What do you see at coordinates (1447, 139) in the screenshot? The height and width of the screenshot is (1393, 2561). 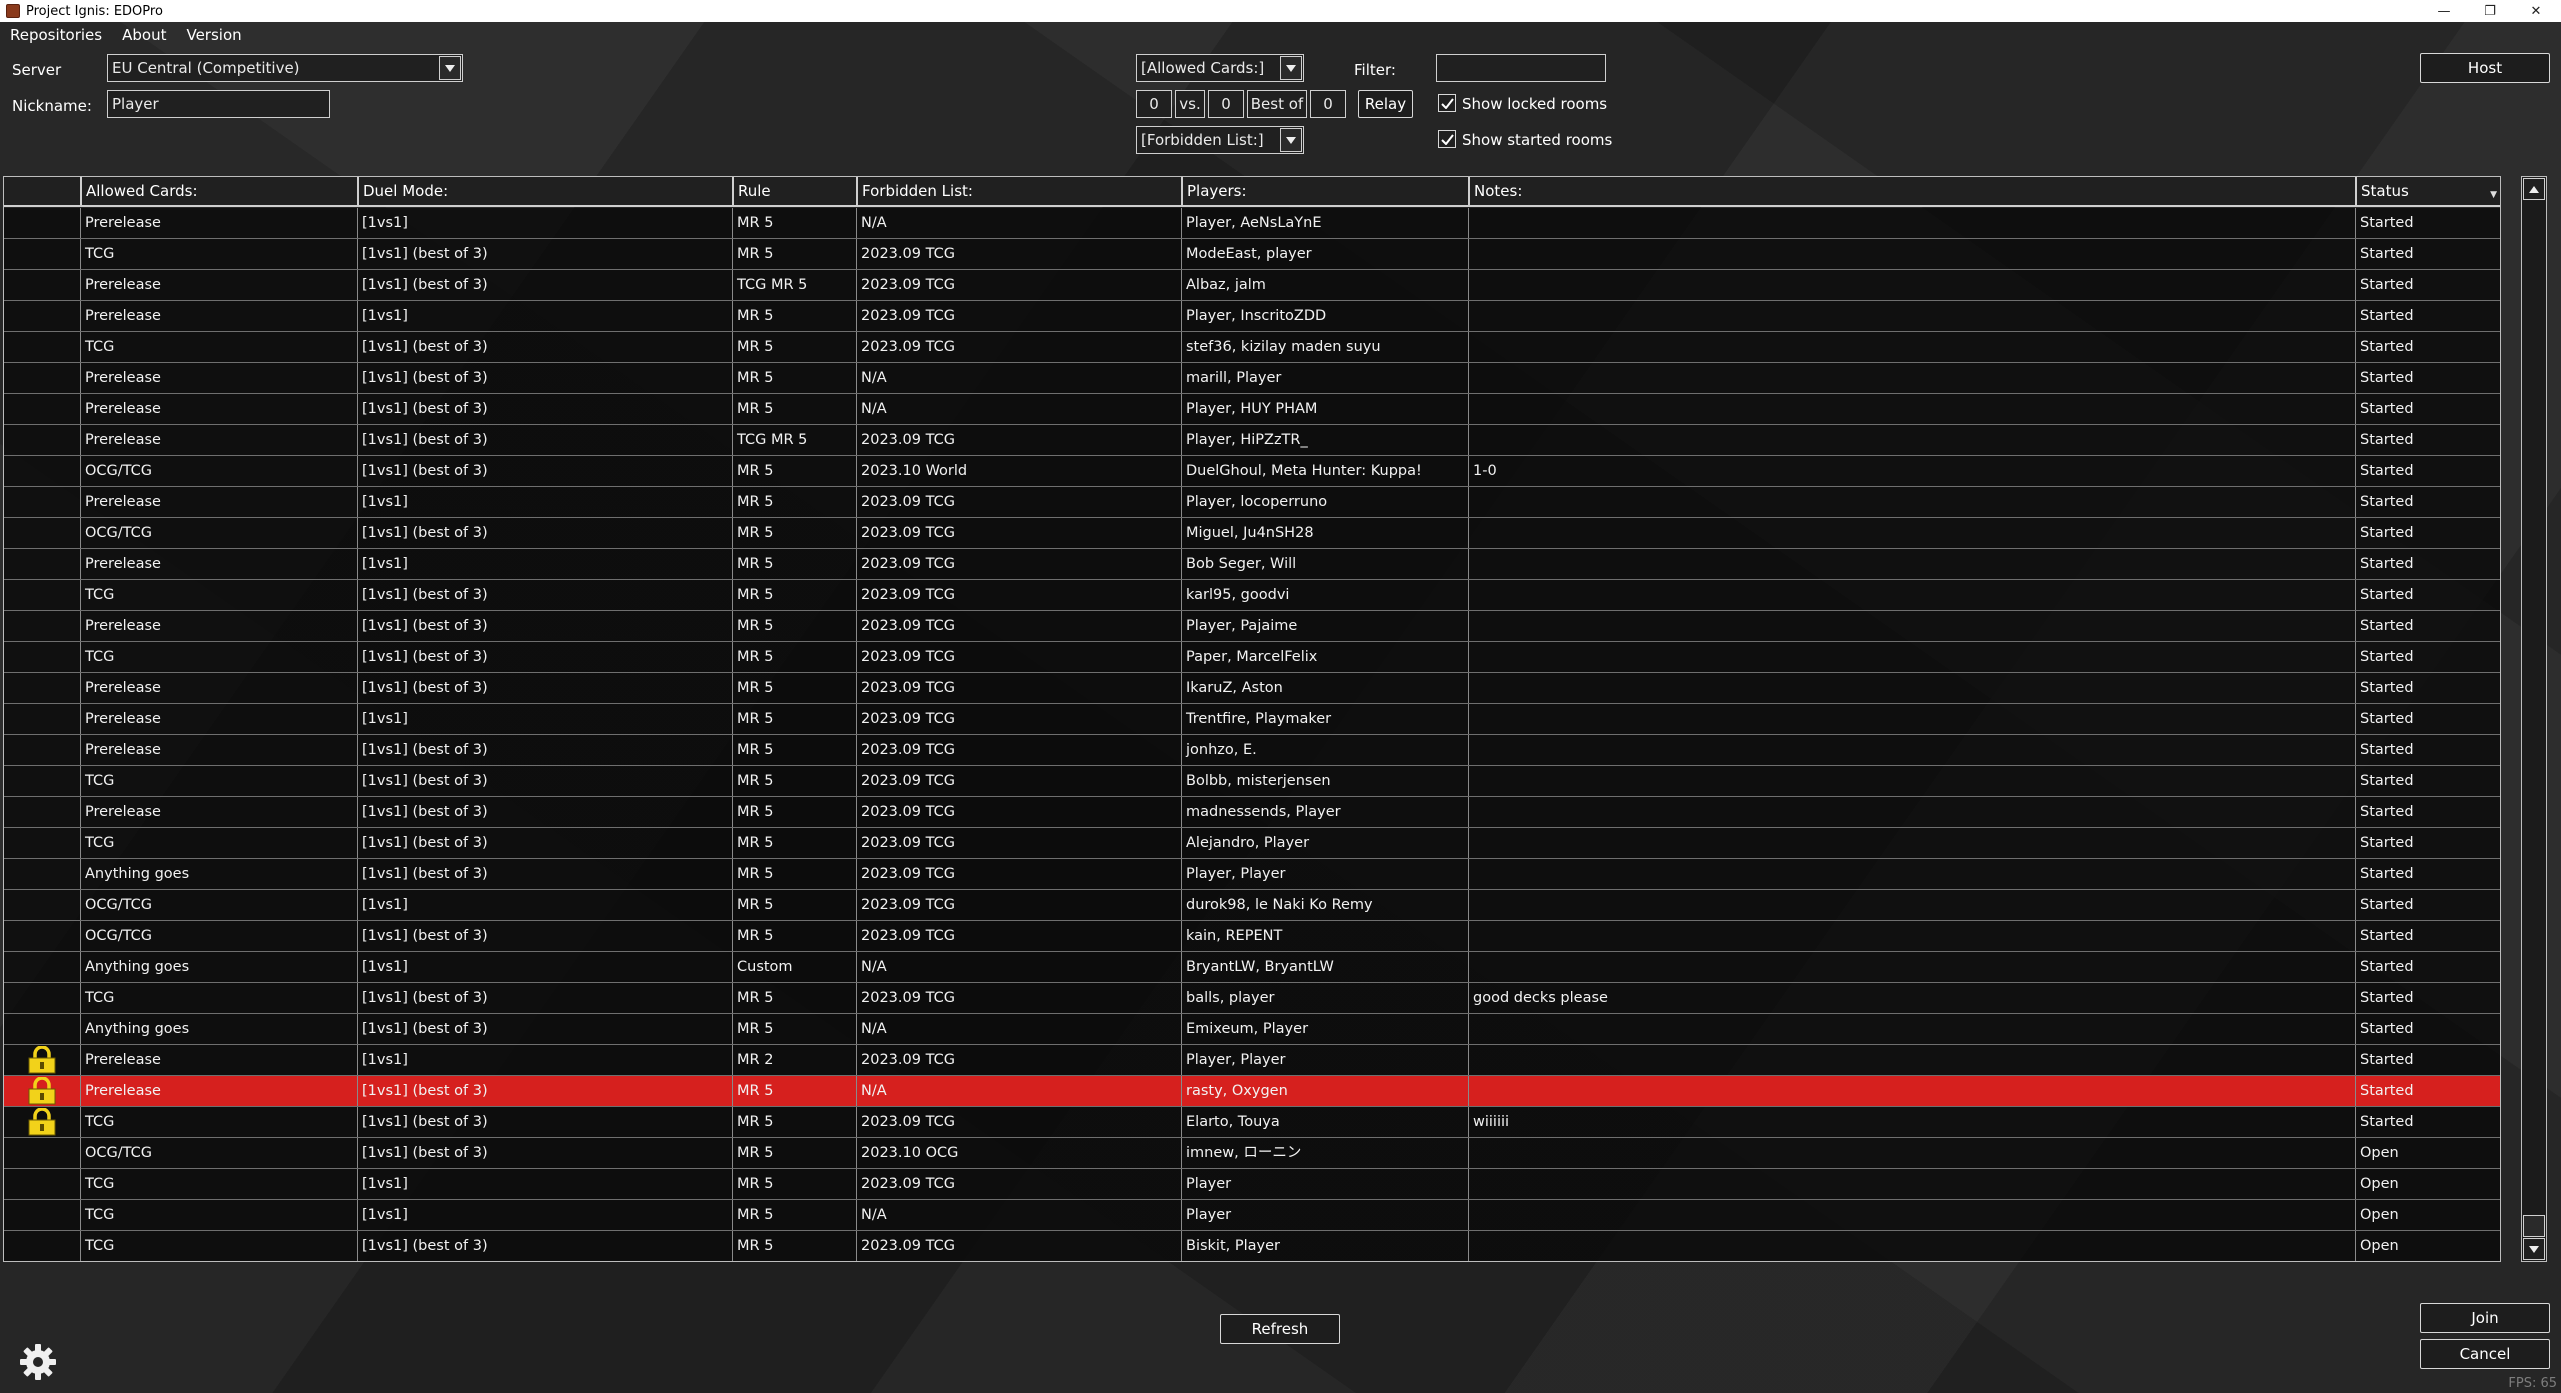 I see `show-started-rooms-checkbox` at bounding box center [1447, 139].